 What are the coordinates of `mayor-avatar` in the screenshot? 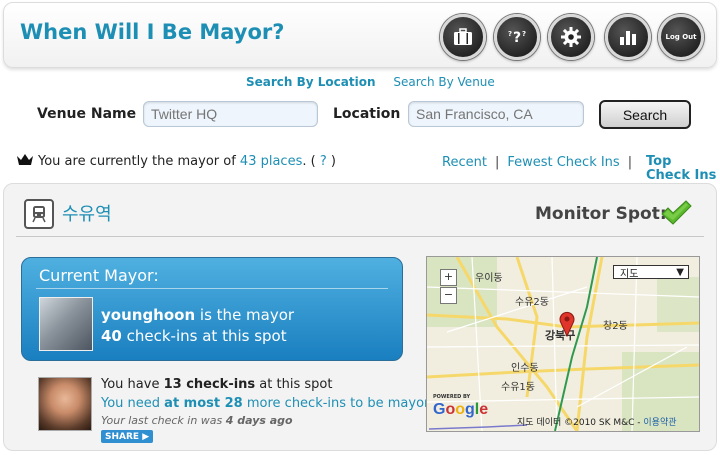 It's located at (66, 324).